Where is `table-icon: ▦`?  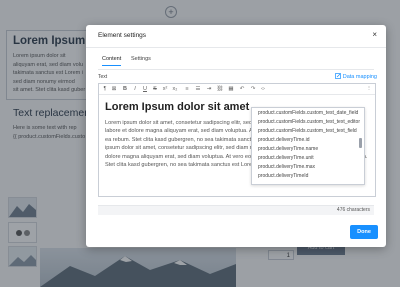
table-icon: ▦ is located at coordinates (231, 89).